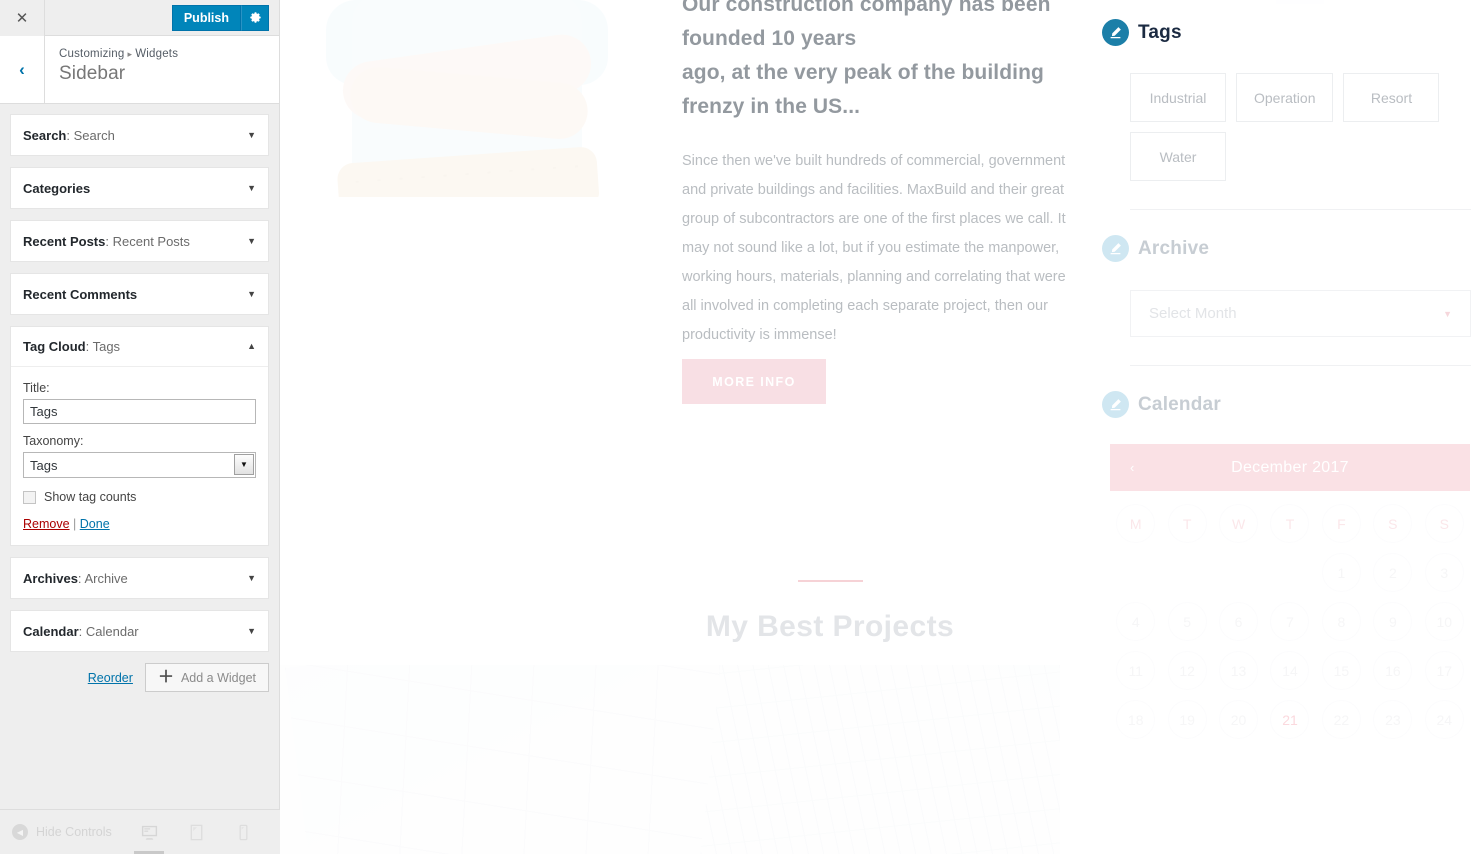 The width and height of the screenshot is (1471, 854). What do you see at coordinates (1160, 32) in the screenshot?
I see `preview-widget-title: Tags` at bounding box center [1160, 32].